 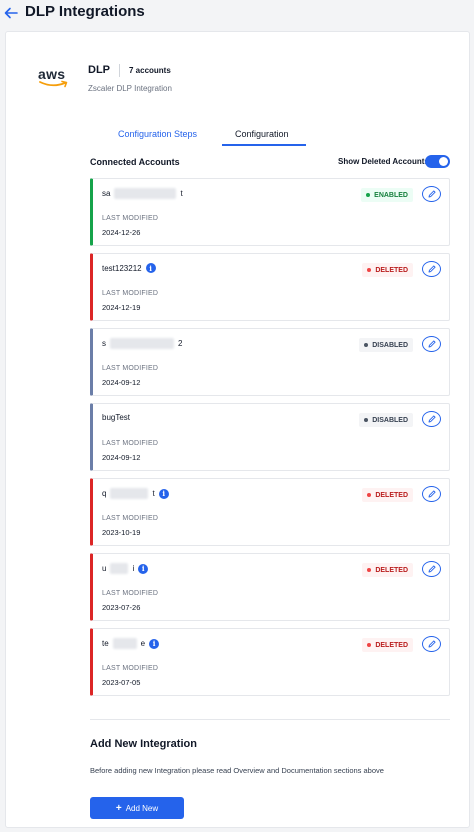 What do you see at coordinates (104, 343) in the screenshot?
I see `account-name-start: s` at bounding box center [104, 343].